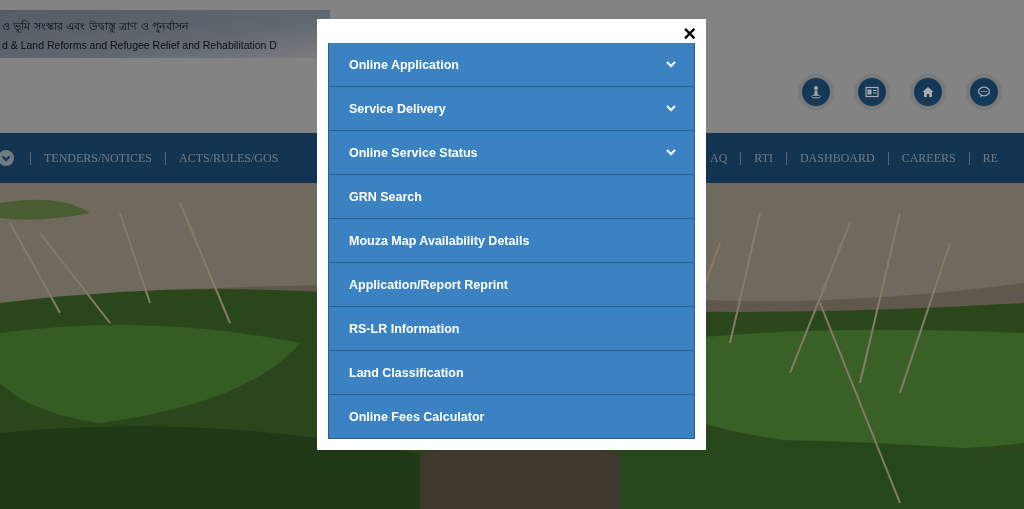 Image resolution: width=1024 pixels, height=509 pixels. Describe the element at coordinates (511, 197) in the screenshot. I see `menu-item: GRN Search` at that location.